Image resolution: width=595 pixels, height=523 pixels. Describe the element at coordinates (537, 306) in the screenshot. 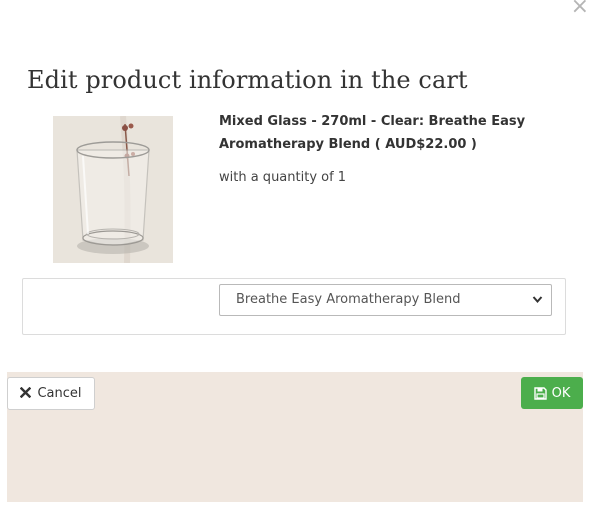

I see `chevron-down-icon` at that location.